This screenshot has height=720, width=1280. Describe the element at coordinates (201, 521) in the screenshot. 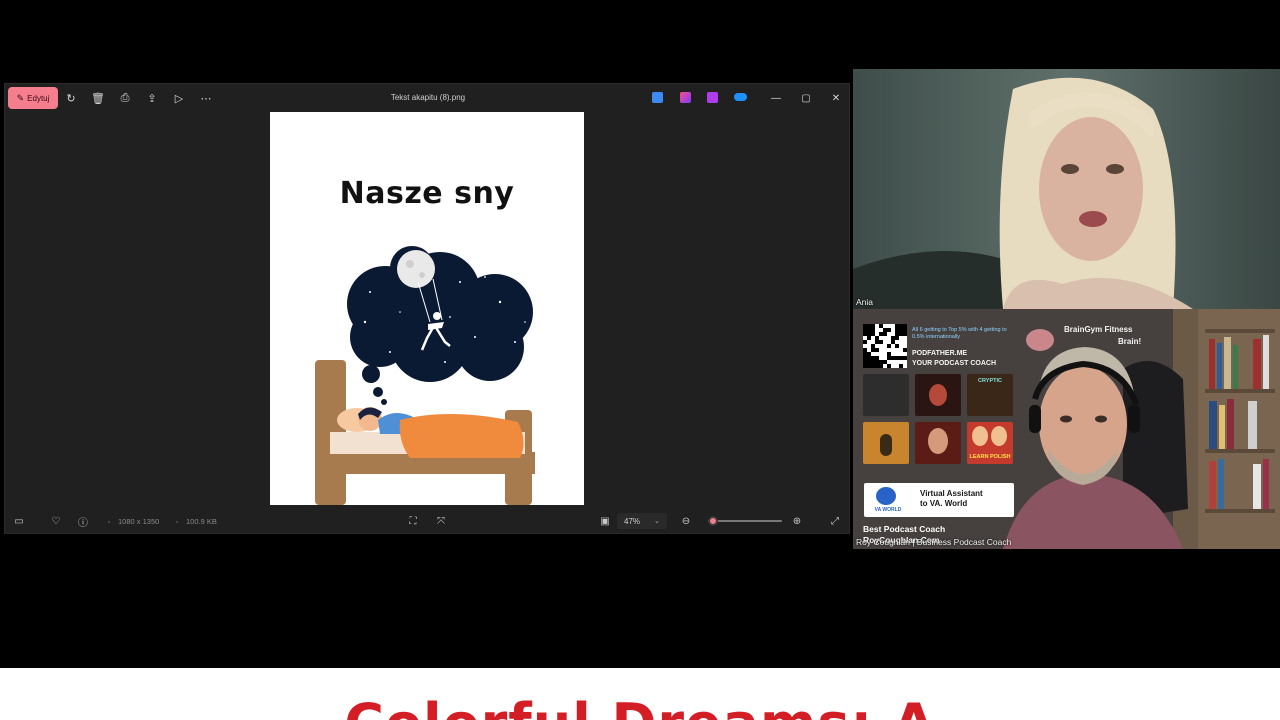

I see `file-size: 100.9 KB` at that location.